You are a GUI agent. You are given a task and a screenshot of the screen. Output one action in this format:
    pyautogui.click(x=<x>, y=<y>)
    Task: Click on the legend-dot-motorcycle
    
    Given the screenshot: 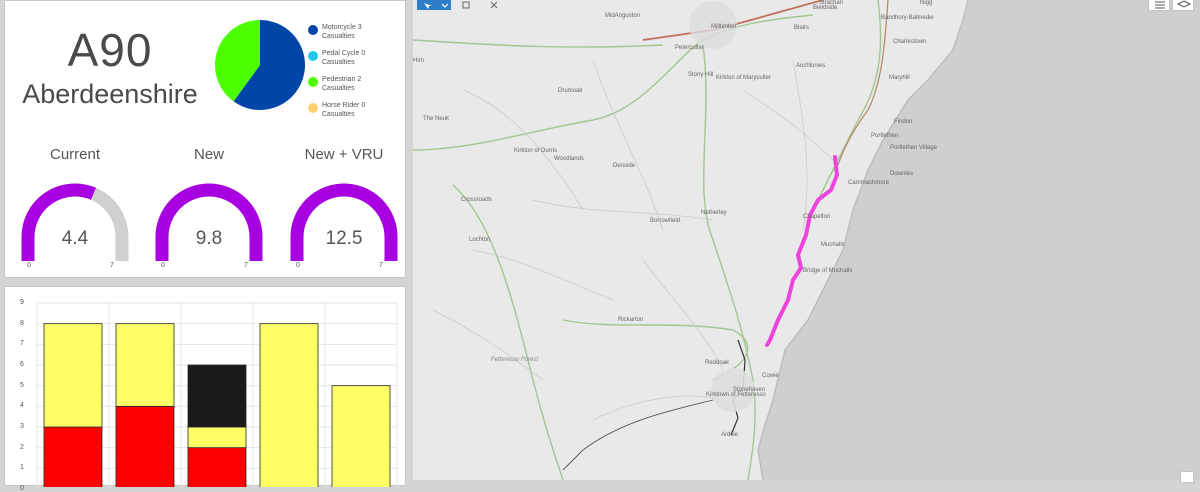 What is the action you would take?
    pyautogui.click(x=313, y=30)
    